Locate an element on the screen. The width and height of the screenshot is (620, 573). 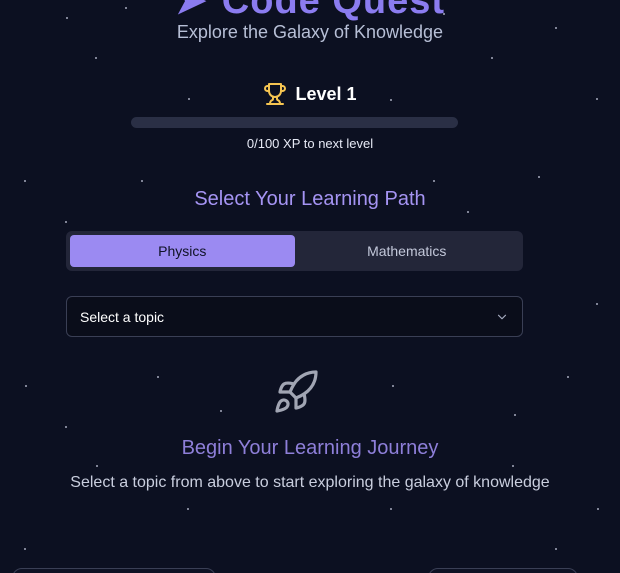
learning-path-tabs: Physics Mathematics is located at coordinates (294, 251).